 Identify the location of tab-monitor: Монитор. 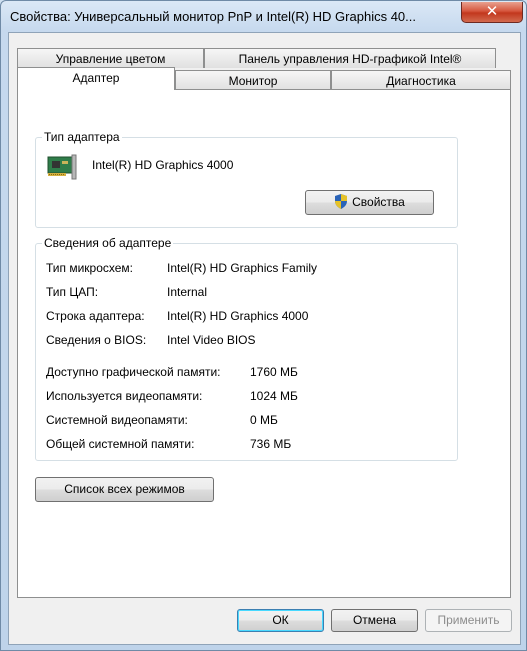
(253, 80).